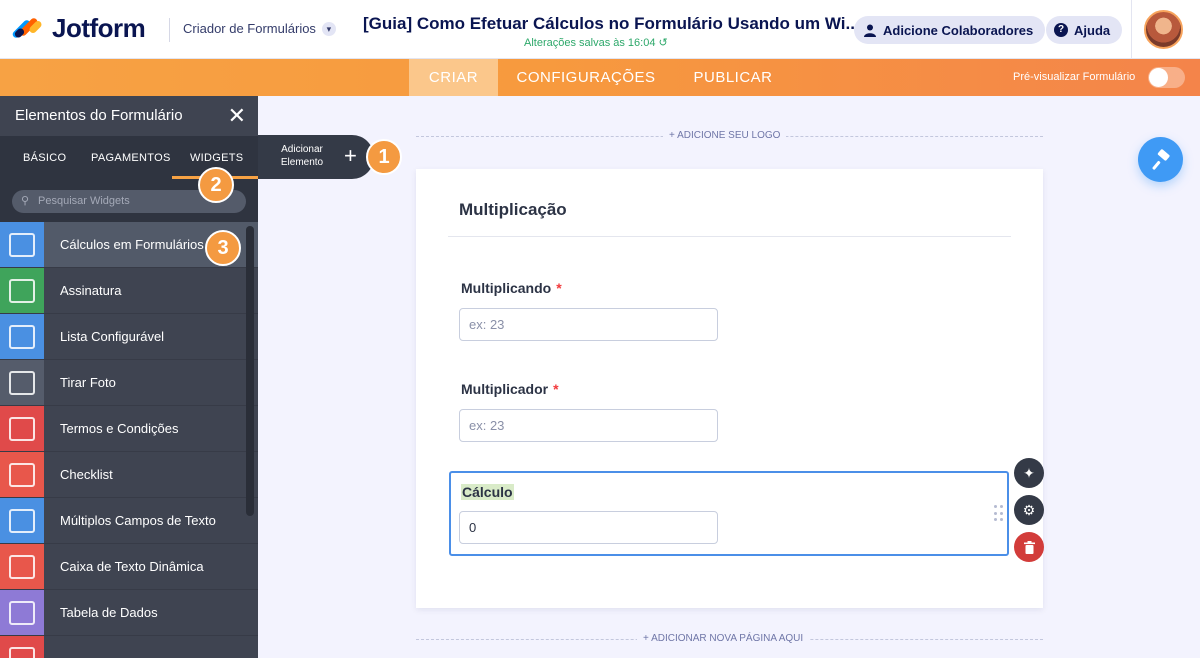 Image resolution: width=1200 pixels, height=658 pixels. What do you see at coordinates (132, 244) in the screenshot?
I see `widget-item-label: Cálculos em Formulários` at bounding box center [132, 244].